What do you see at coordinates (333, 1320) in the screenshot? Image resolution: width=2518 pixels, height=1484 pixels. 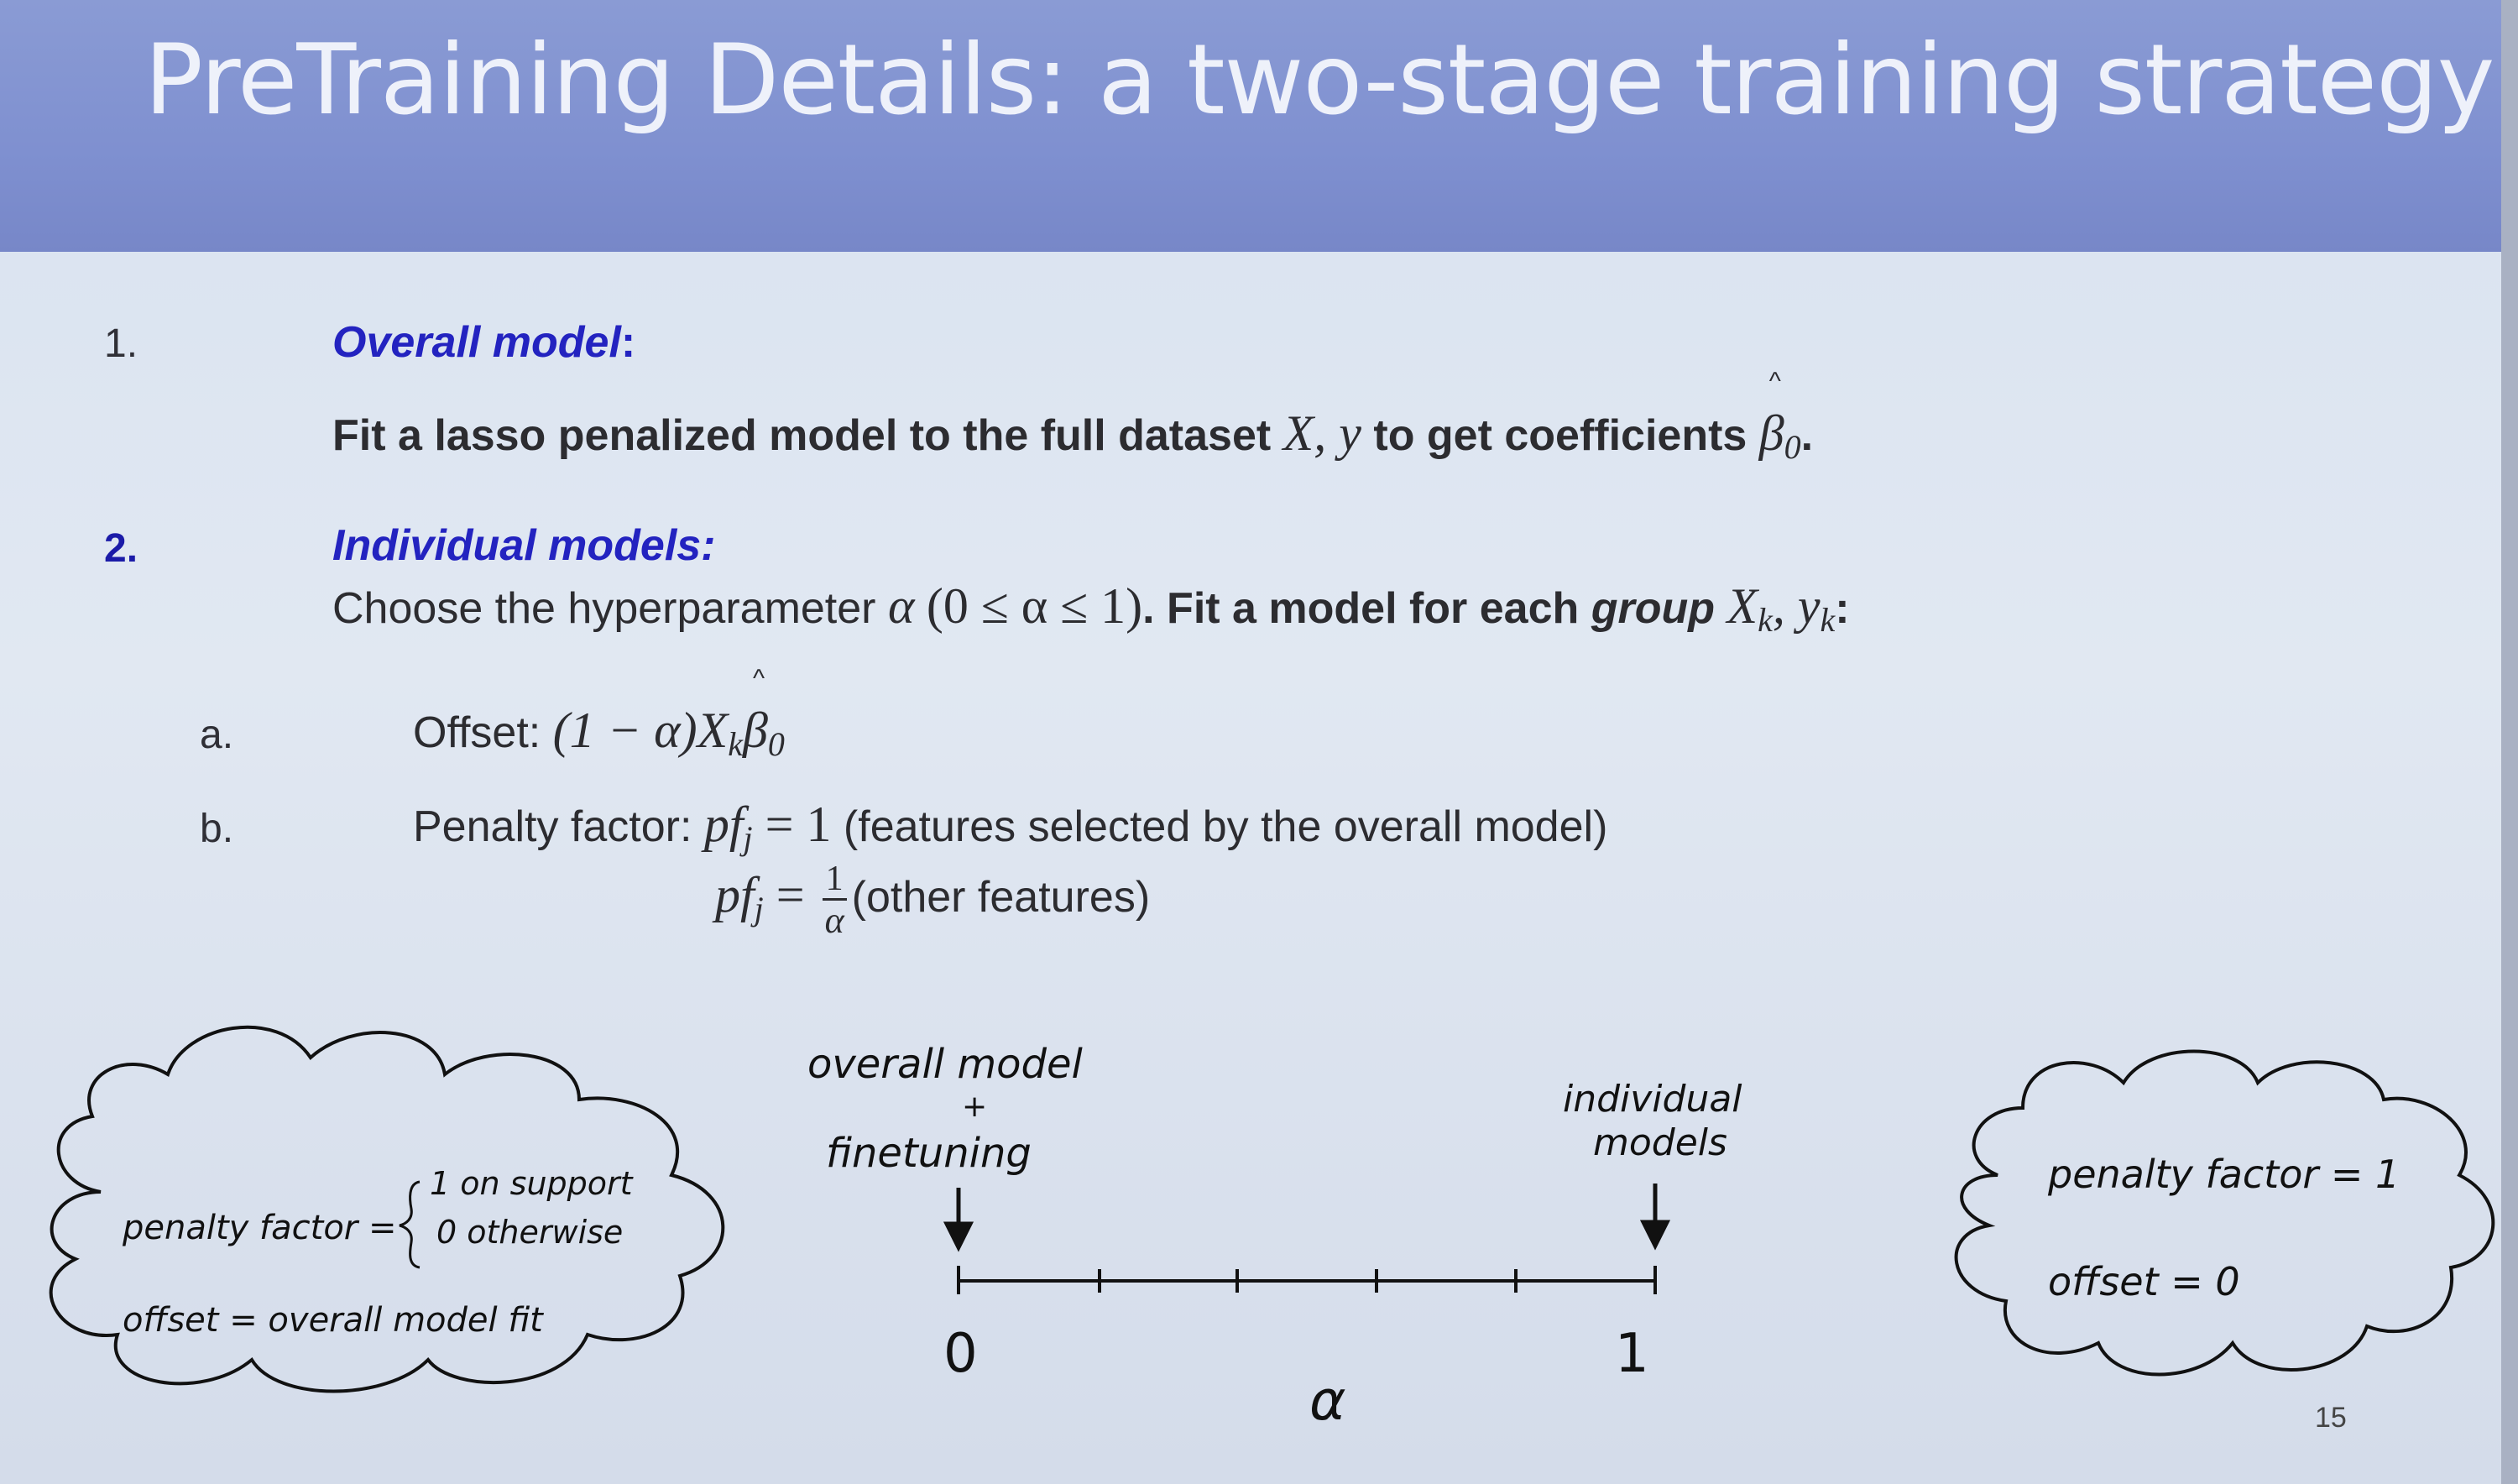 I see `left-cloud-offset: offset = overall model fit` at bounding box center [333, 1320].